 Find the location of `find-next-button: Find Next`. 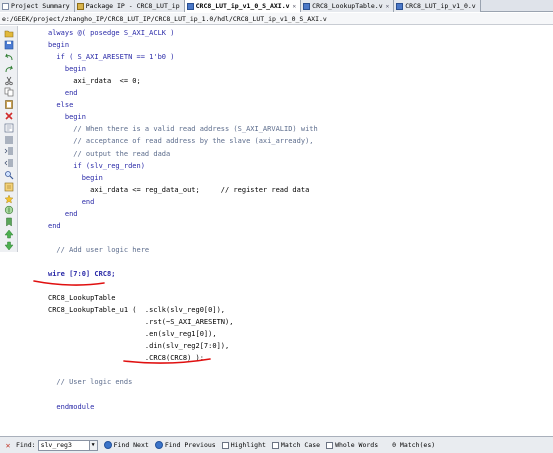

find-next-button: Find Next is located at coordinates (126, 445).